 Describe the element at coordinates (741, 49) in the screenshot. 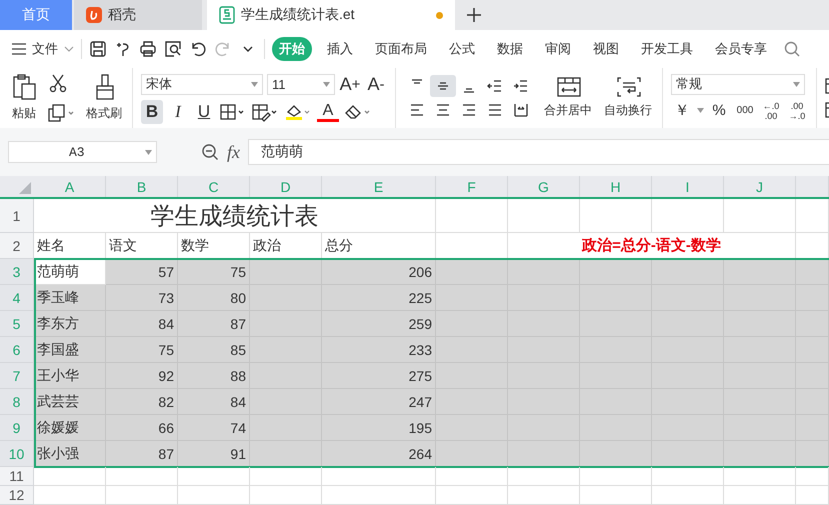

I see `ribbon-tab: 会员专享` at that location.